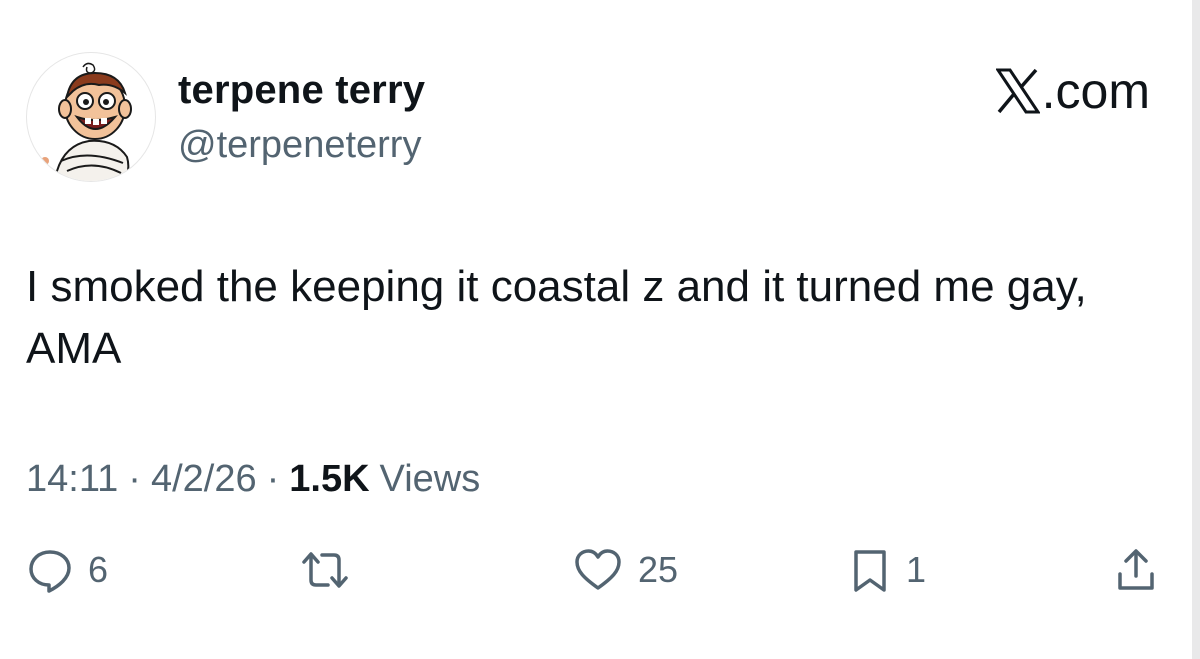  Describe the element at coordinates (325, 570) in the screenshot. I see `retweet-icon` at that location.